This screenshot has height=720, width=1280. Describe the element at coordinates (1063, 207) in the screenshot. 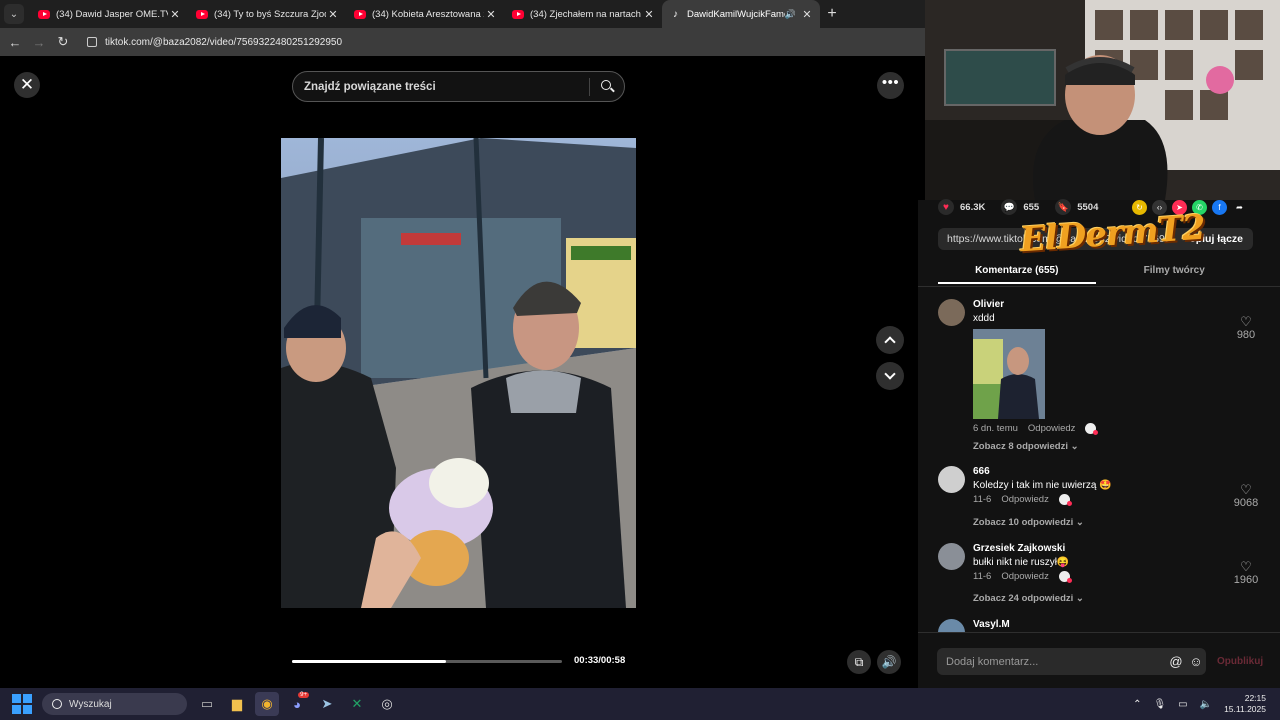

I see `bookmark-icon: 🔖` at that location.